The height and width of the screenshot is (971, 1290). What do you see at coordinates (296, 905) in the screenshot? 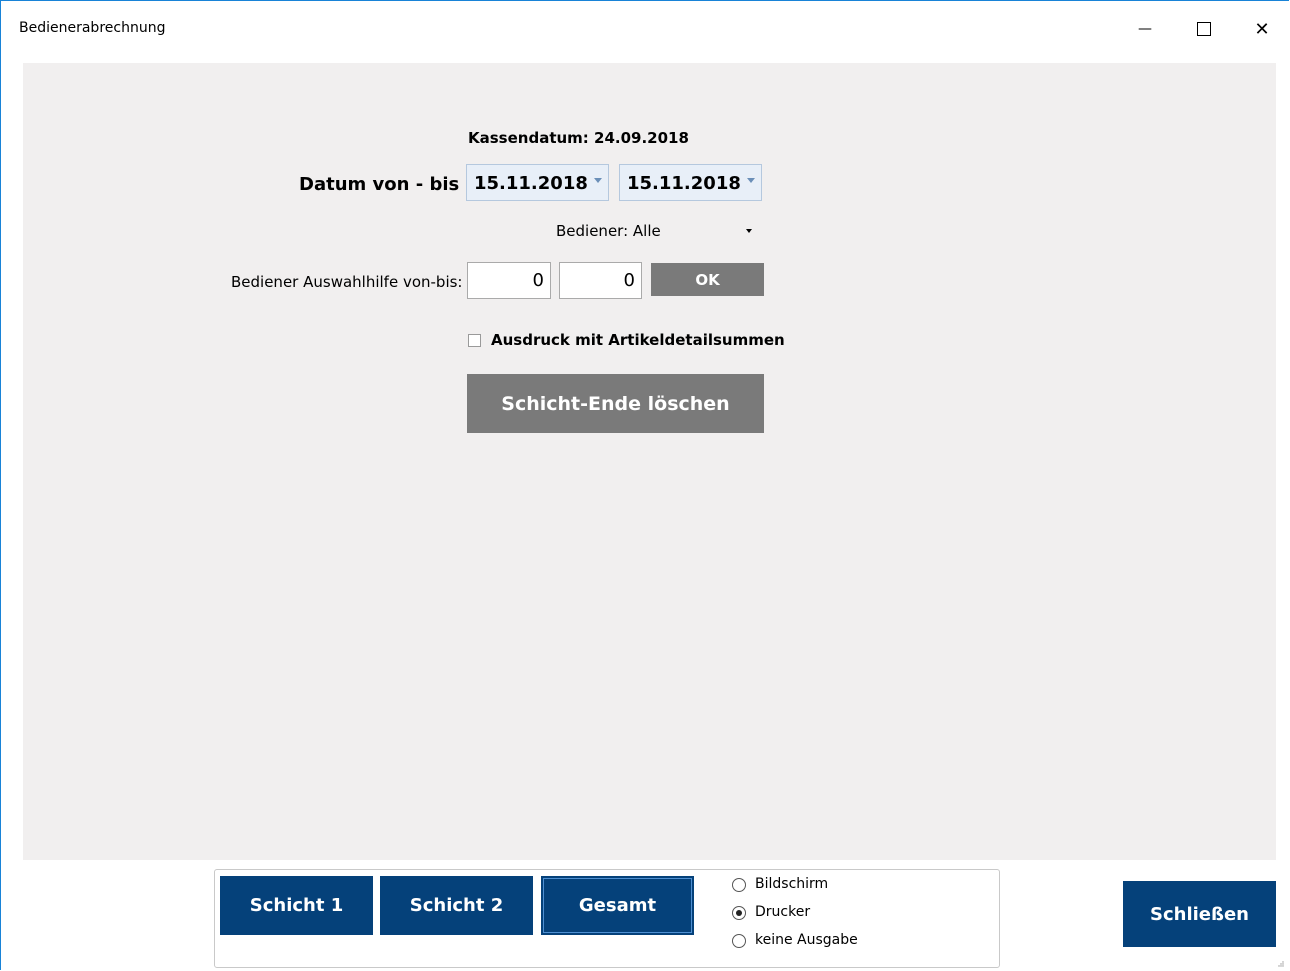
I see `schicht1-button: Schicht 1` at bounding box center [296, 905].